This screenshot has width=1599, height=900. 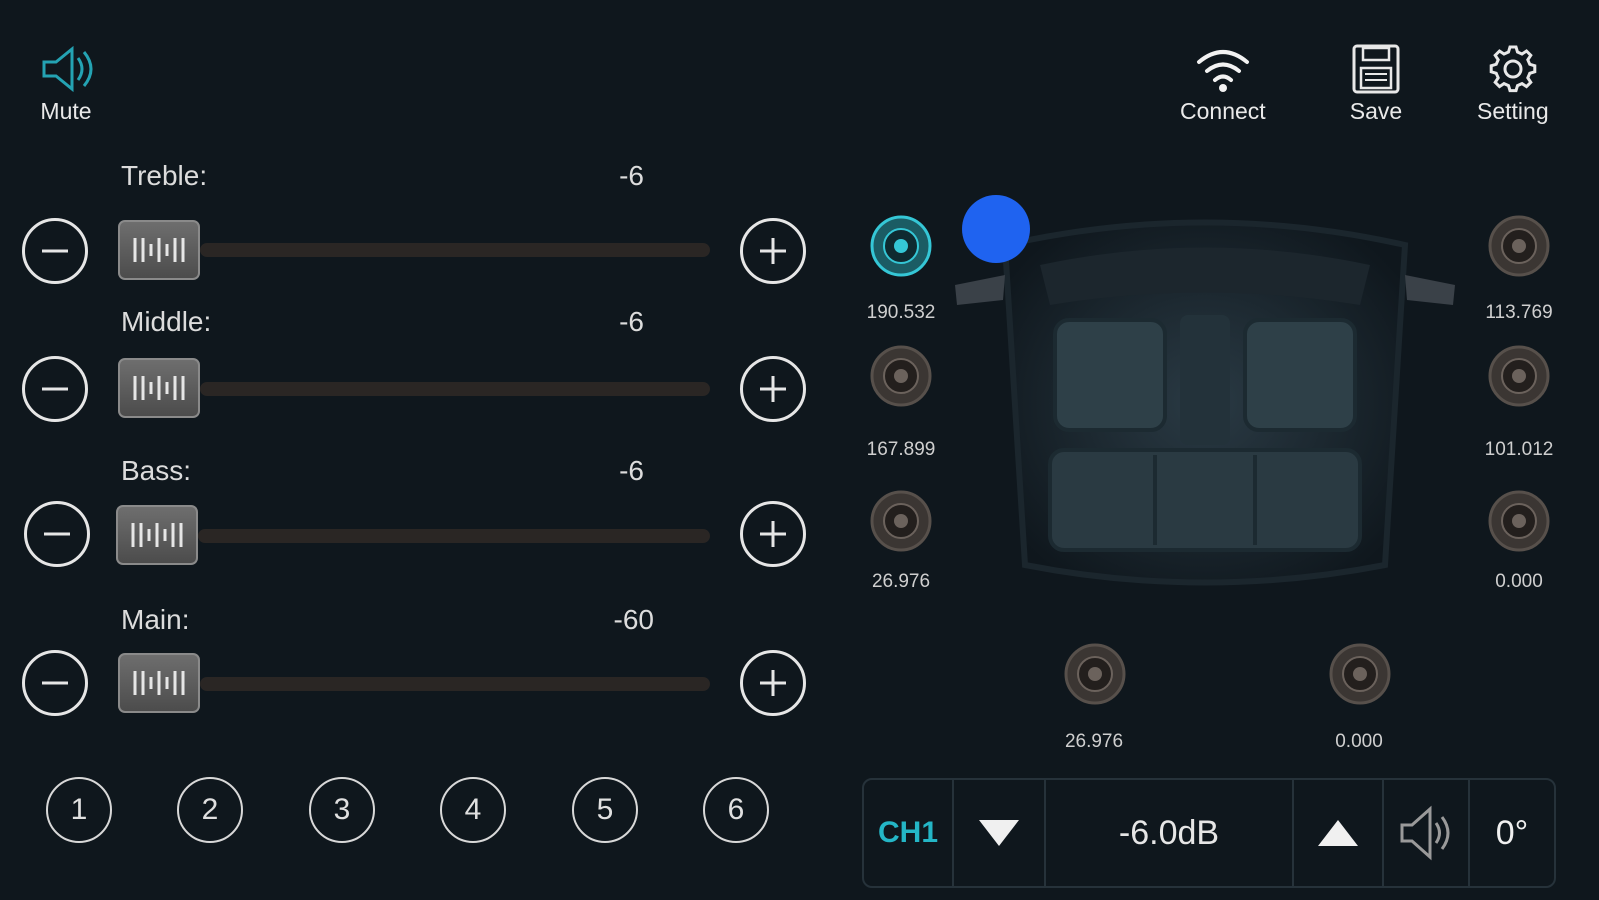 I want to click on treble-decrease-button, so click(x=55, y=251).